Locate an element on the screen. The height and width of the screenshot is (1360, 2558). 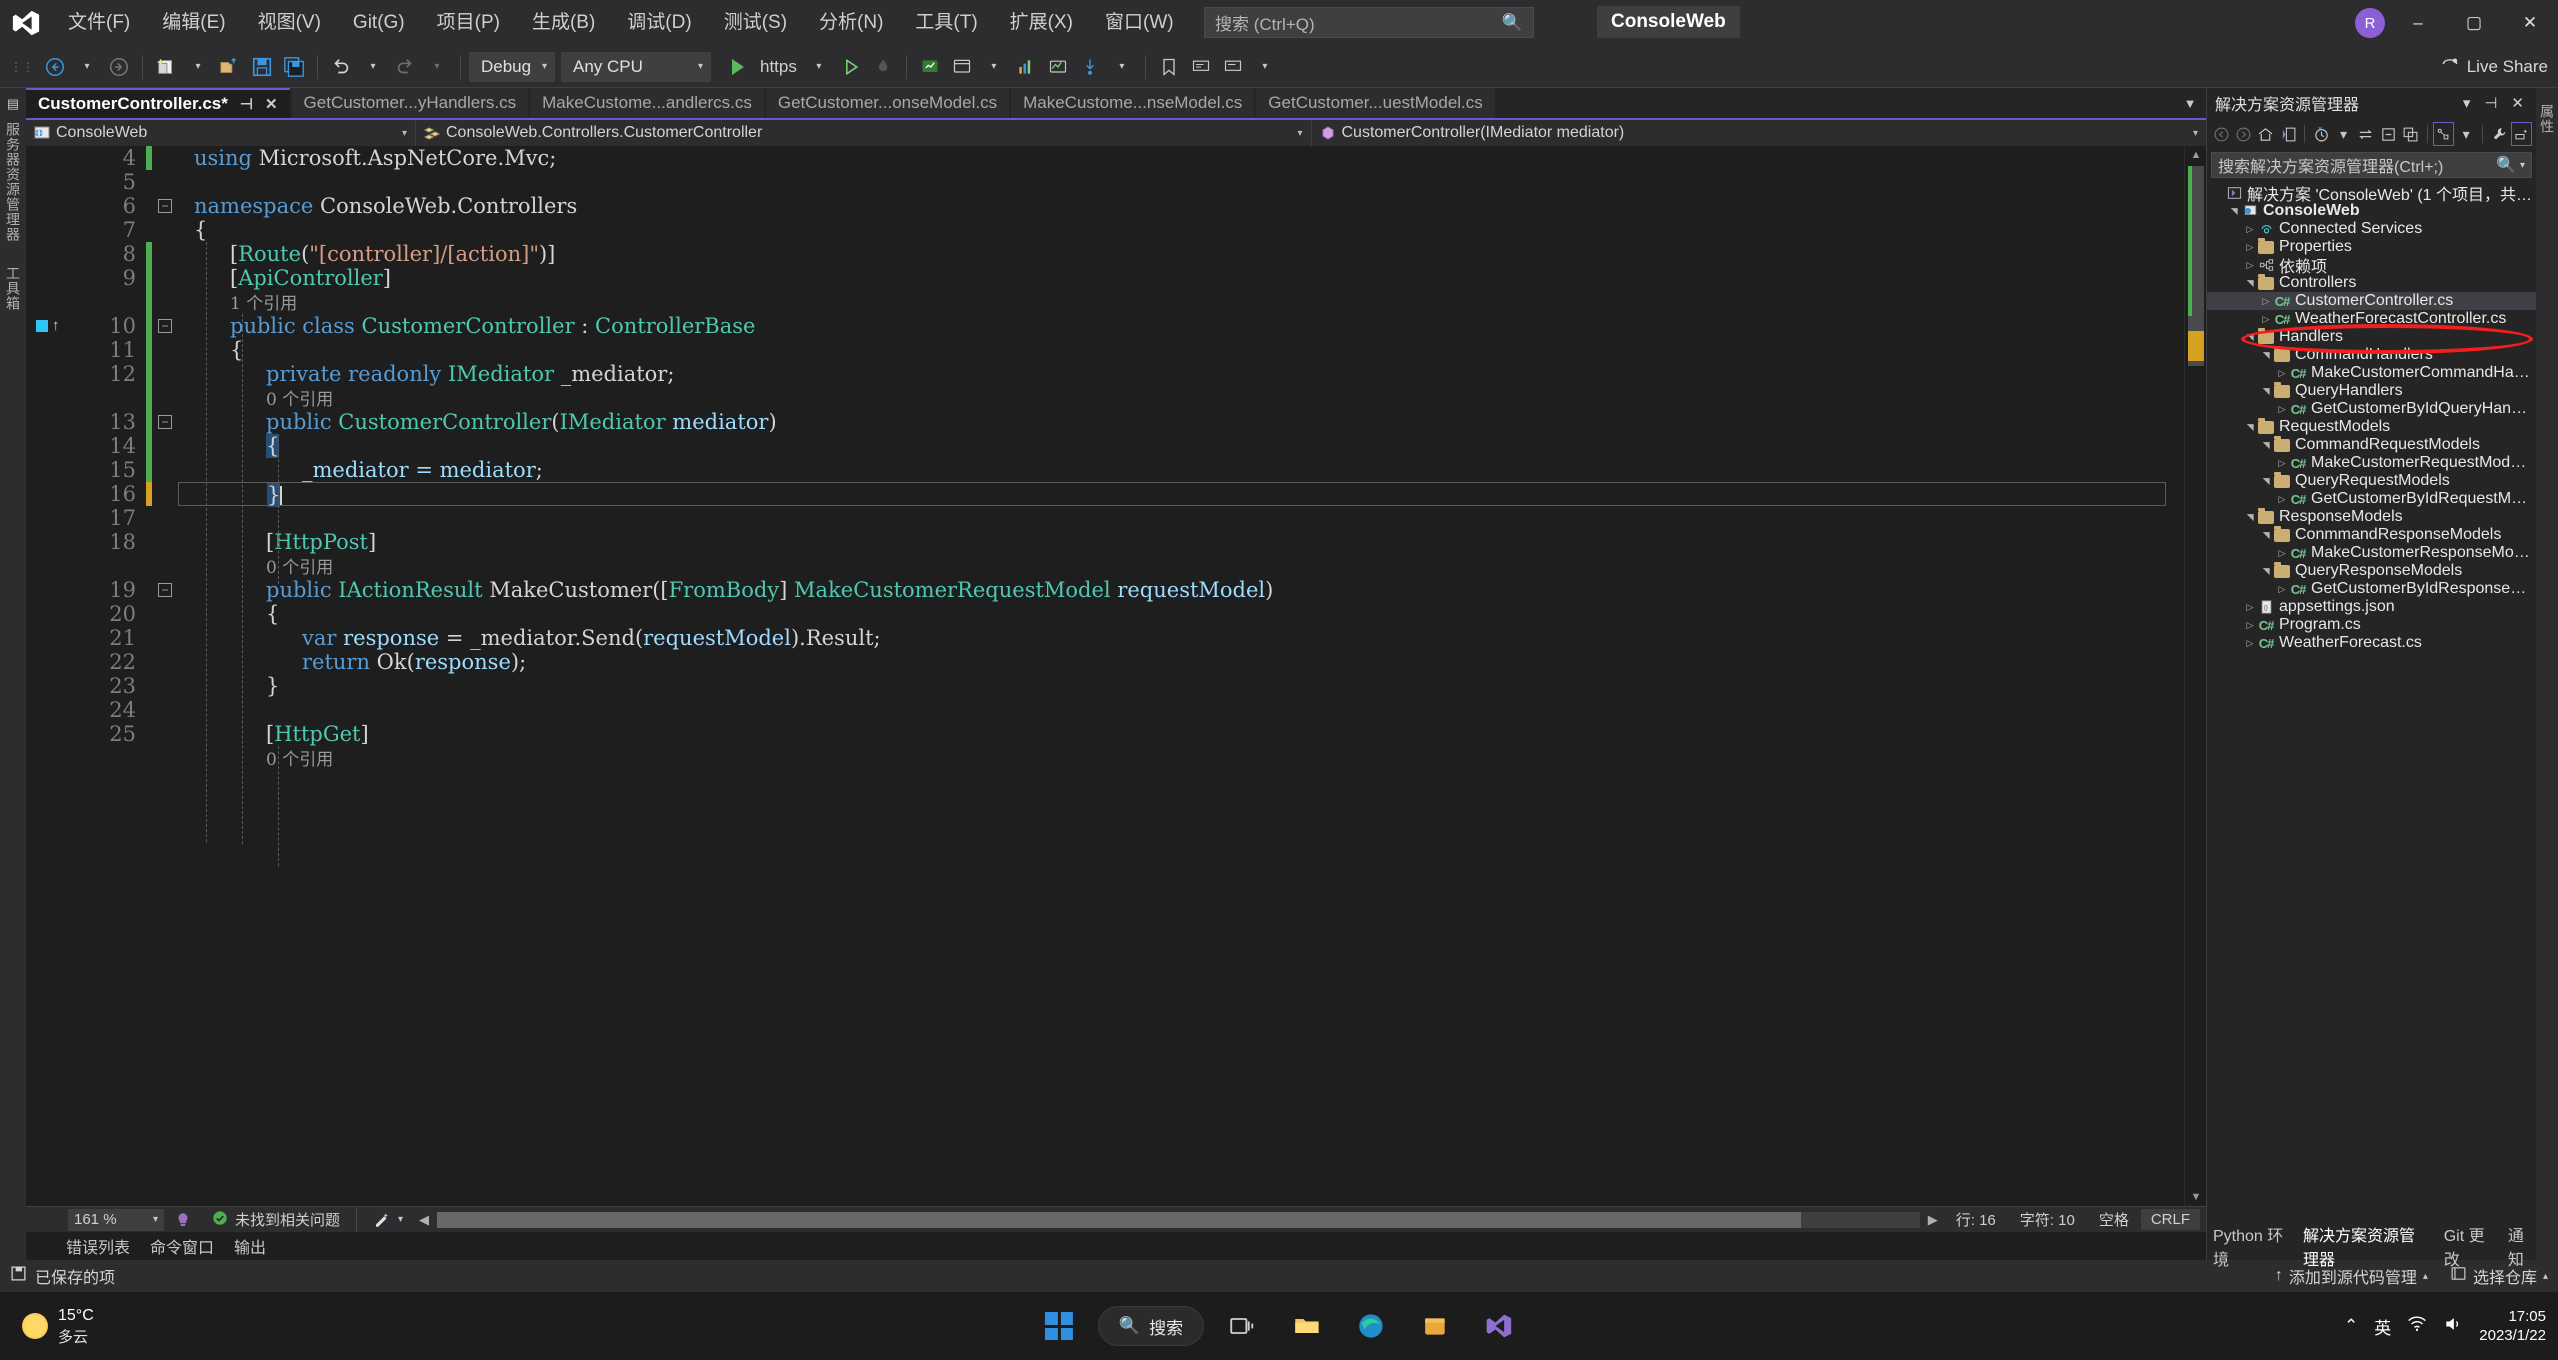
tree-item-makecustomerresponsemodel-cs: ▷ C# MakeCustomerResponseModel.cs is located at coordinates (2371, 553).